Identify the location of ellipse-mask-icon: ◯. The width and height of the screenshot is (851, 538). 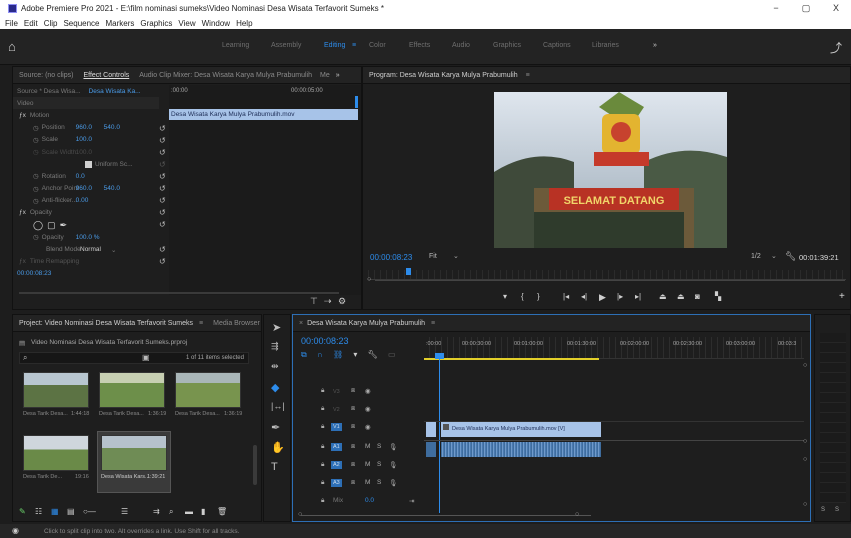
(38, 225).